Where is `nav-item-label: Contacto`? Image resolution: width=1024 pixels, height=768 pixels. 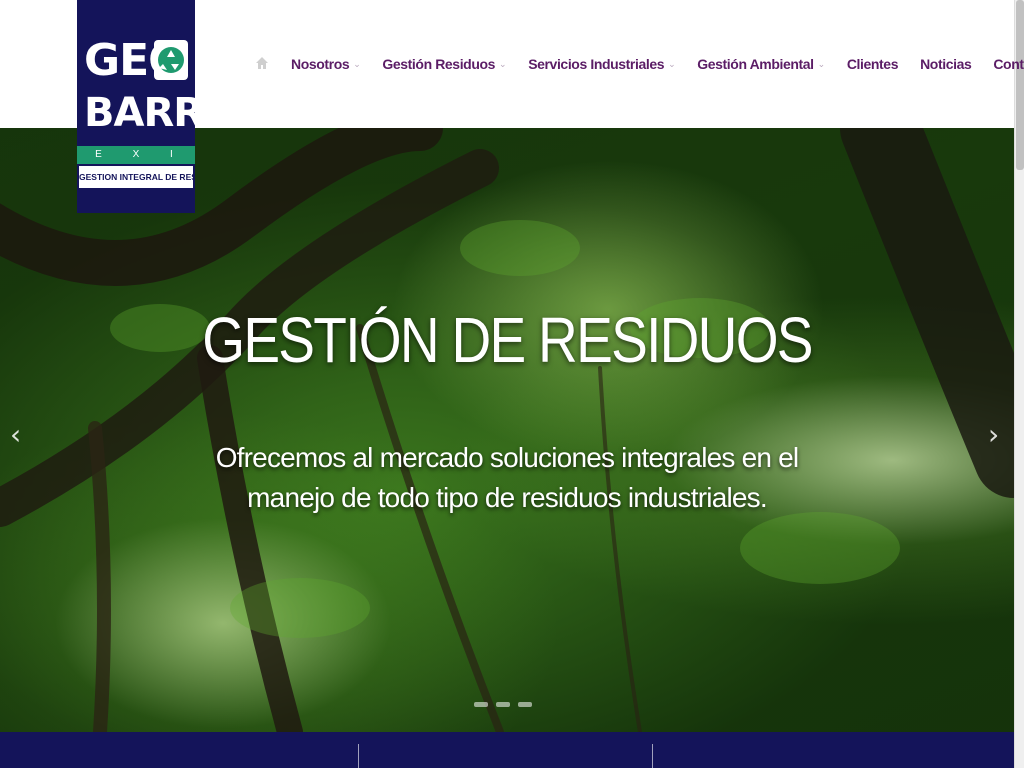
nav-item-label: Contacto is located at coordinates (1008, 64).